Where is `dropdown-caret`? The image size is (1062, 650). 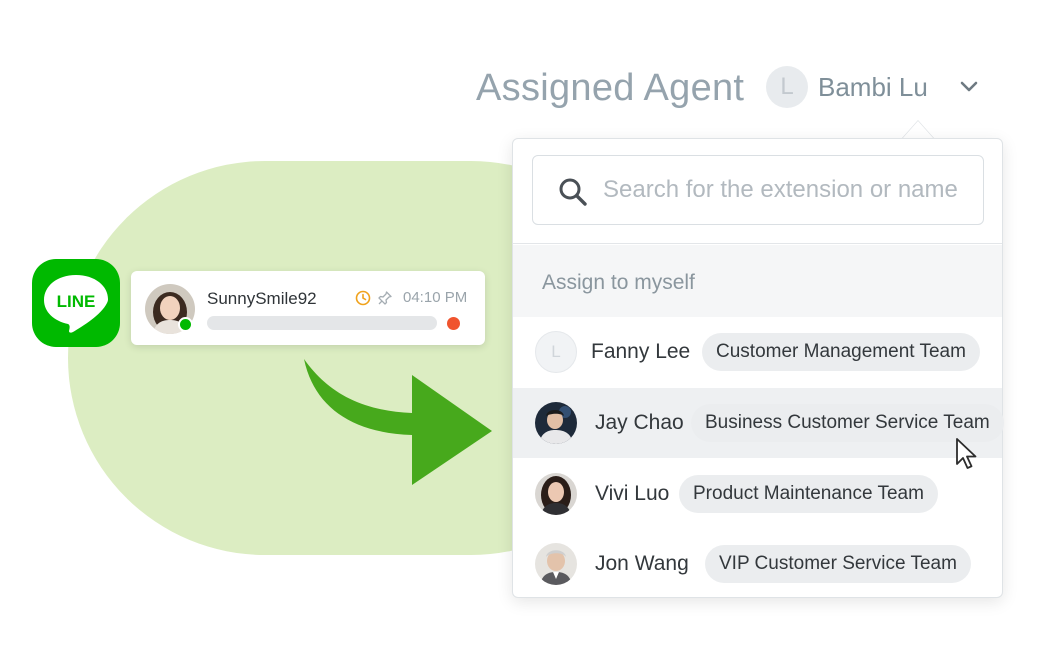 dropdown-caret is located at coordinates (918, 130).